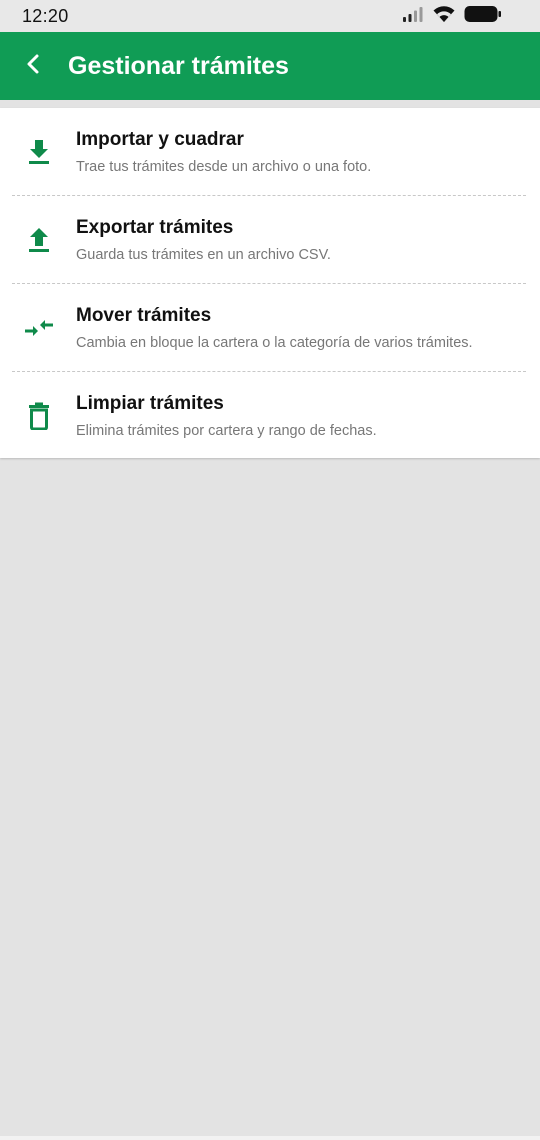 The image size is (540, 1140). Describe the element at coordinates (160, 139) in the screenshot. I see `menu-item-title: Importar y cuadrar` at that location.